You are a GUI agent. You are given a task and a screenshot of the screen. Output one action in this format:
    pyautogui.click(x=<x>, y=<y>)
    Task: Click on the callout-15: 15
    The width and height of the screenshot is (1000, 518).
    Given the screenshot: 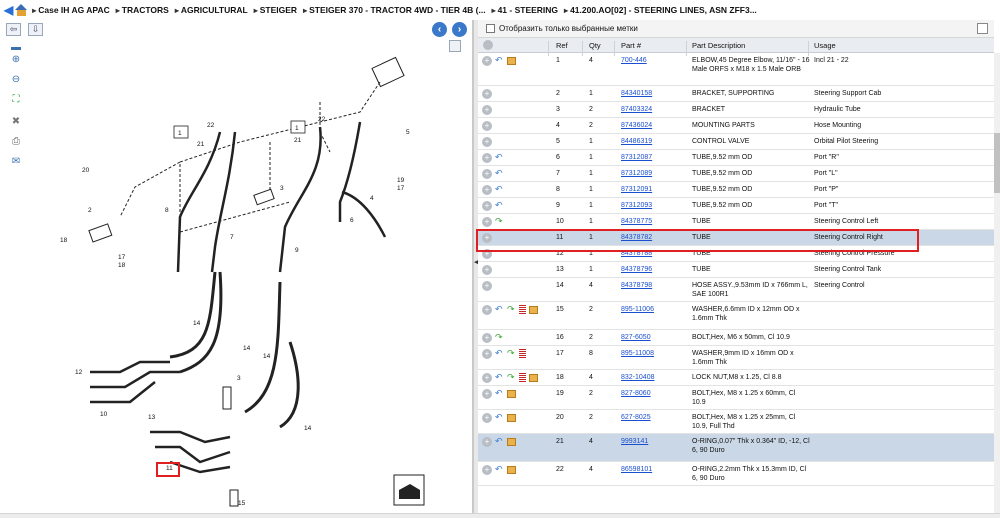 What is the action you would take?
    pyautogui.click(x=242, y=503)
    